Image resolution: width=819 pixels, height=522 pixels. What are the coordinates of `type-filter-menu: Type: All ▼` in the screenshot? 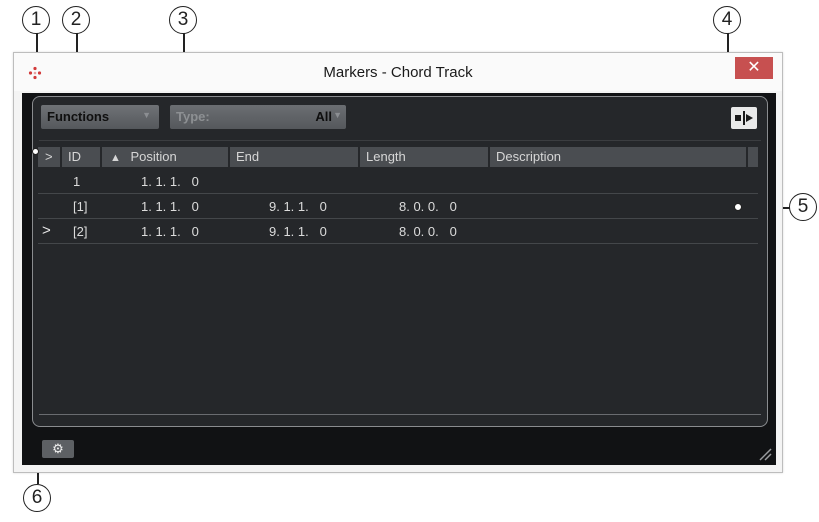 It's located at (258, 117).